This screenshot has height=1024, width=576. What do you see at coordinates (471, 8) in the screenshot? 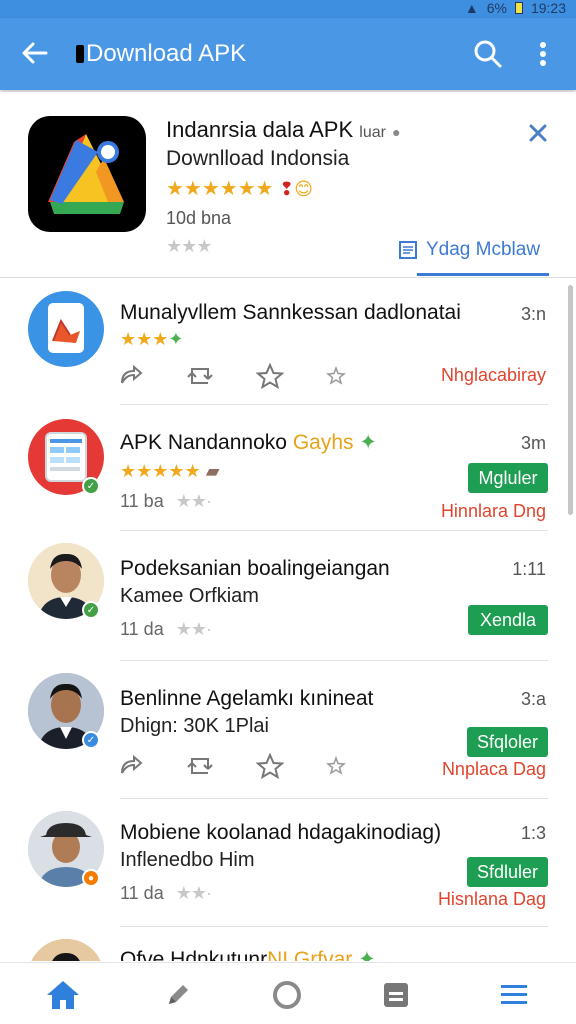
I see `signal-icon: ▲` at bounding box center [471, 8].